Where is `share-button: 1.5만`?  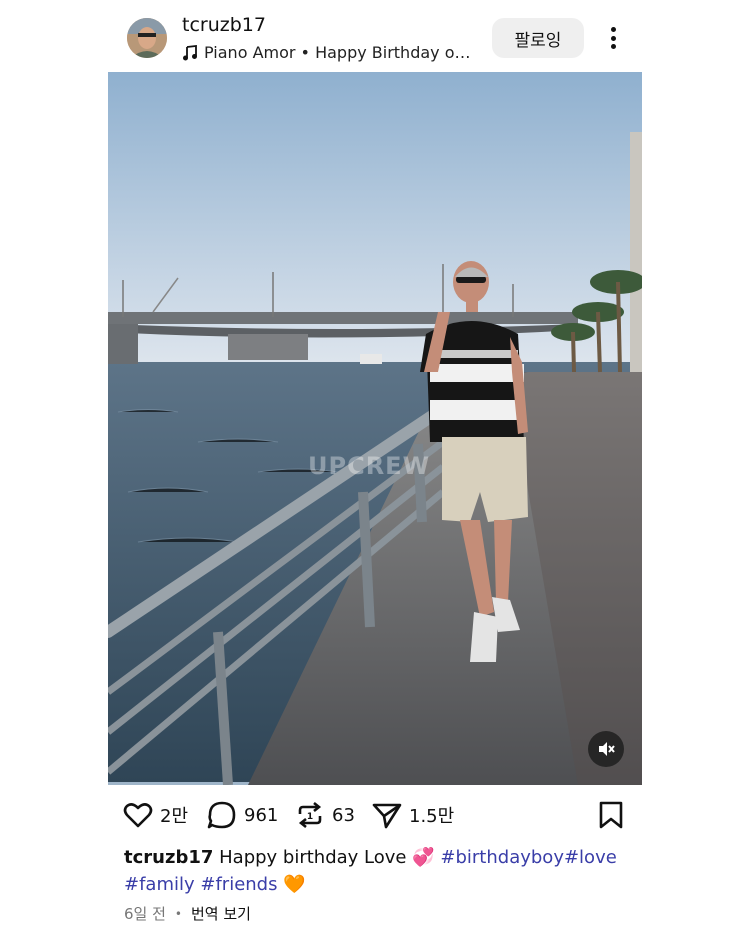 share-button: 1.5만 is located at coordinates (412, 815).